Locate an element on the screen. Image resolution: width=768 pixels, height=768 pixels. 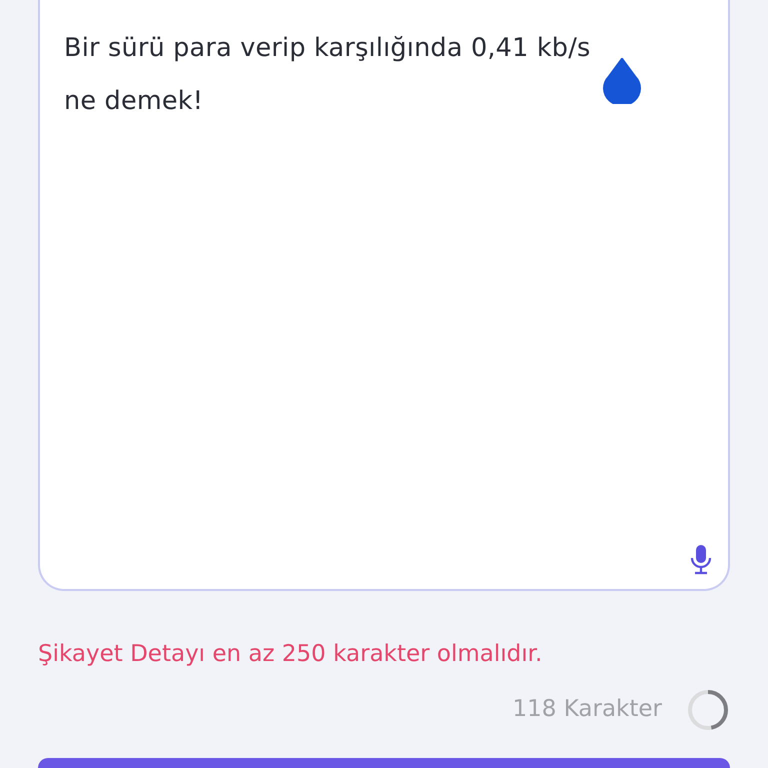
submit-button is located at coordinates (384, 763).